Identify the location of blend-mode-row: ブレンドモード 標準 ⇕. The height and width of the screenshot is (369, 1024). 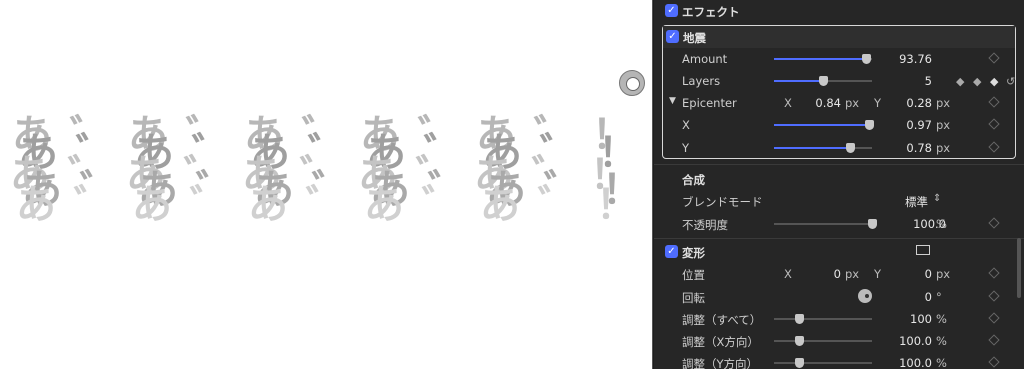
(839, 201).